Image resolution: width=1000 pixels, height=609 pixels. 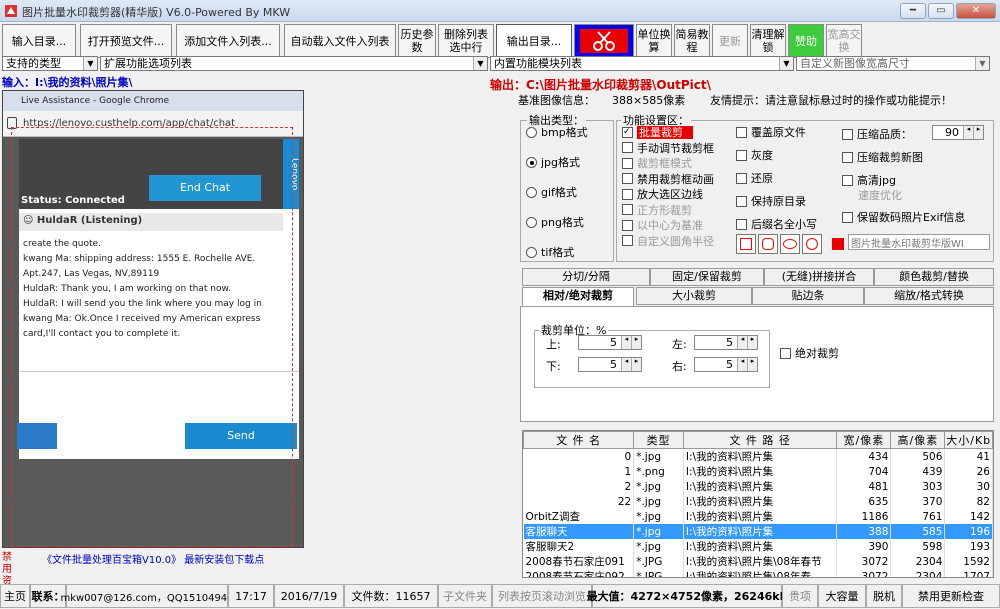 What do you see at coordinates (768, 244) in the screenshot?
I see `rounded-shape-icon` at bounding box center [768, 244].